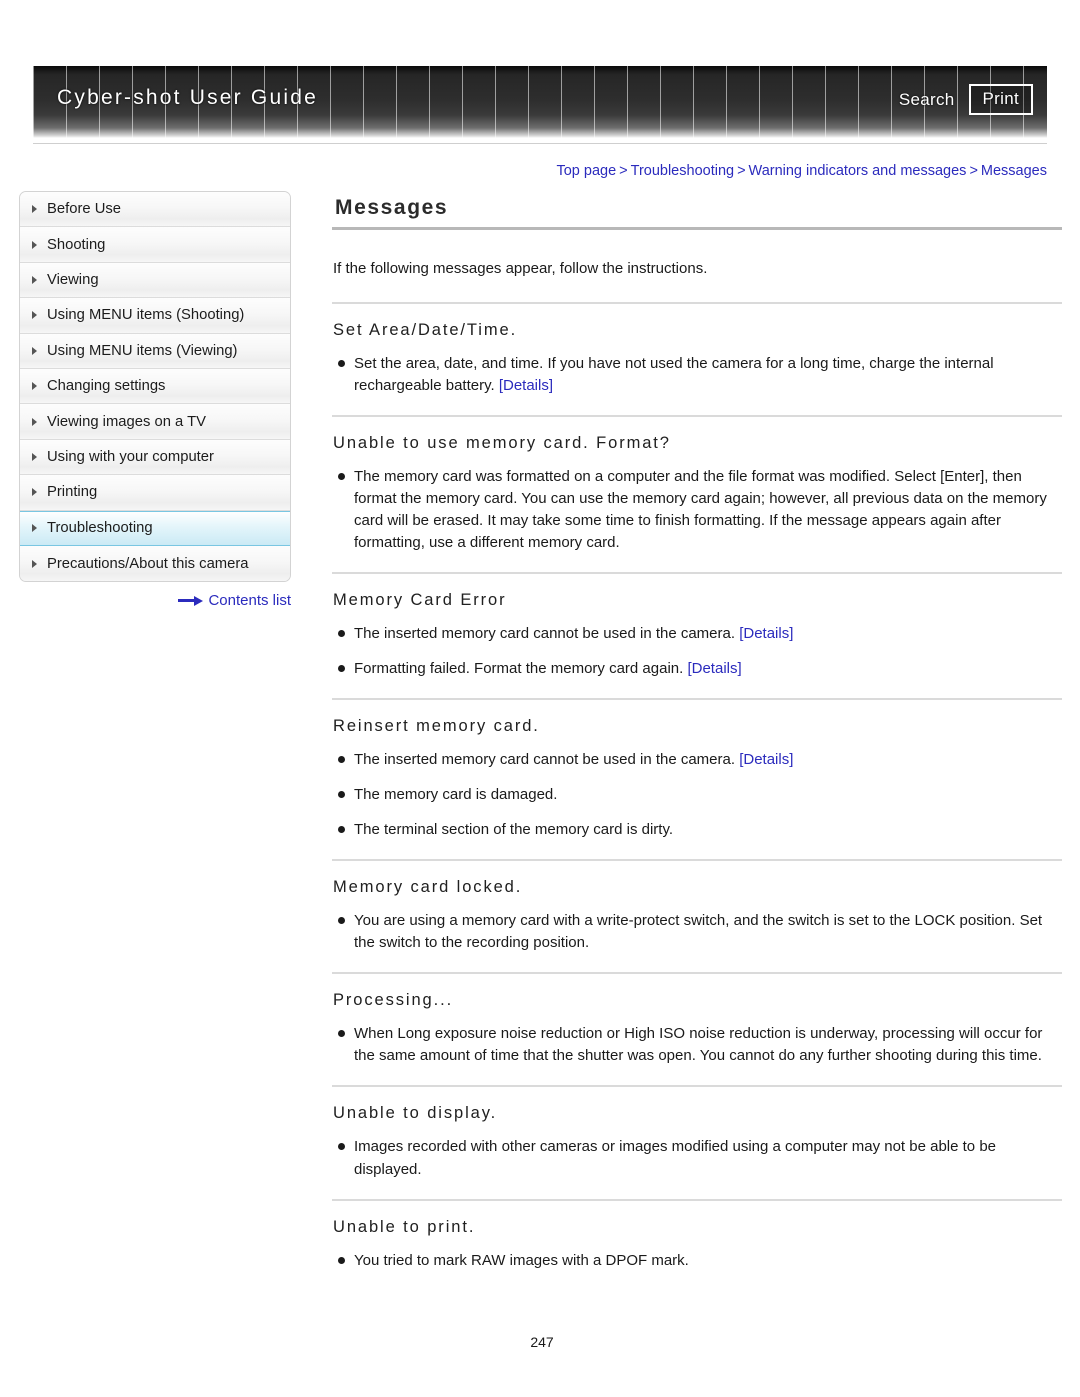  I want to click on sidebar-item-using-menu-items-shooting: Using MENU items (Shooting), so click(155, 316).